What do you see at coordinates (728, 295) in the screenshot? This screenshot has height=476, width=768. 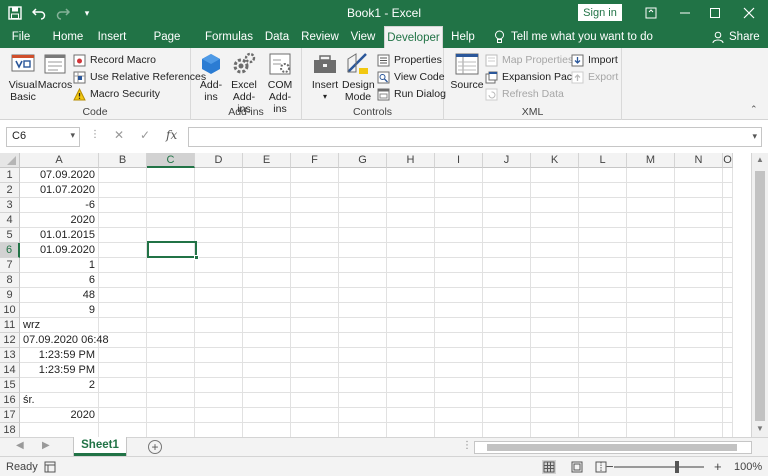 I see `cell-O9` at bounding box center [728, 295].